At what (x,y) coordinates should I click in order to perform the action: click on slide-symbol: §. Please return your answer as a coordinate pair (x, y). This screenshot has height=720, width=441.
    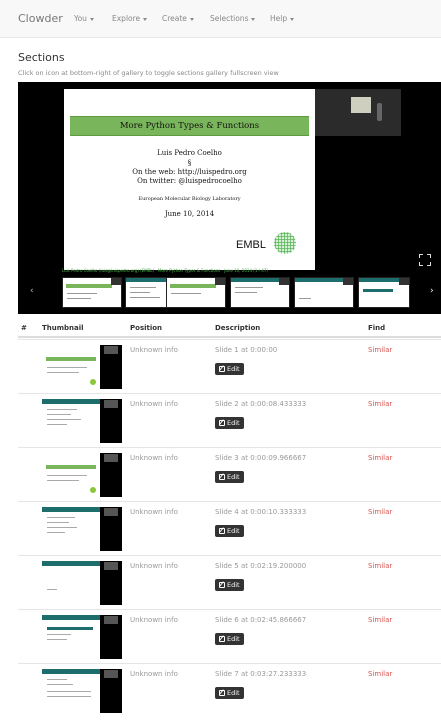
    Looking at the image, I should click on (189, 163).